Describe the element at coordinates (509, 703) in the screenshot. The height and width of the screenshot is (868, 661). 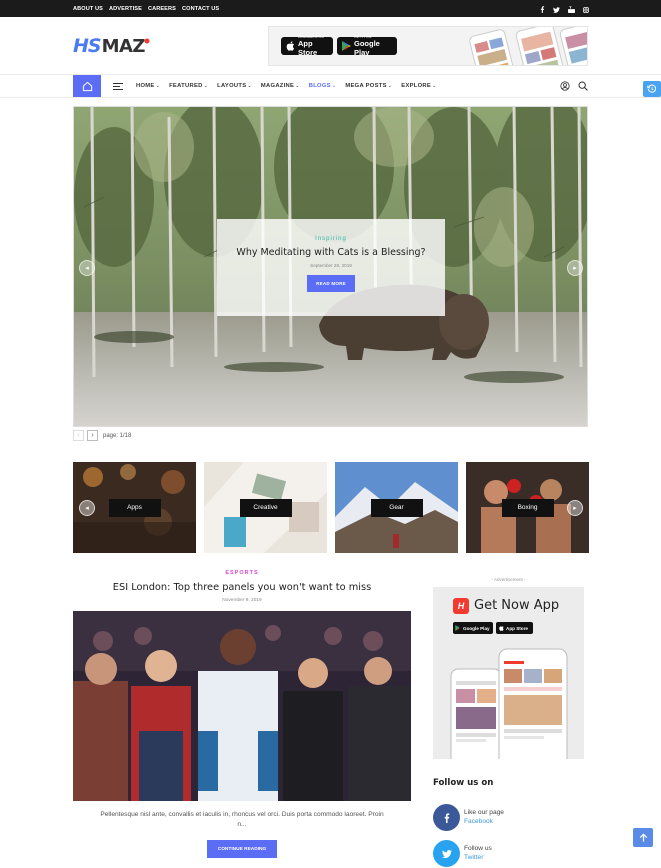
I see `app-phones-illustration` at that location.